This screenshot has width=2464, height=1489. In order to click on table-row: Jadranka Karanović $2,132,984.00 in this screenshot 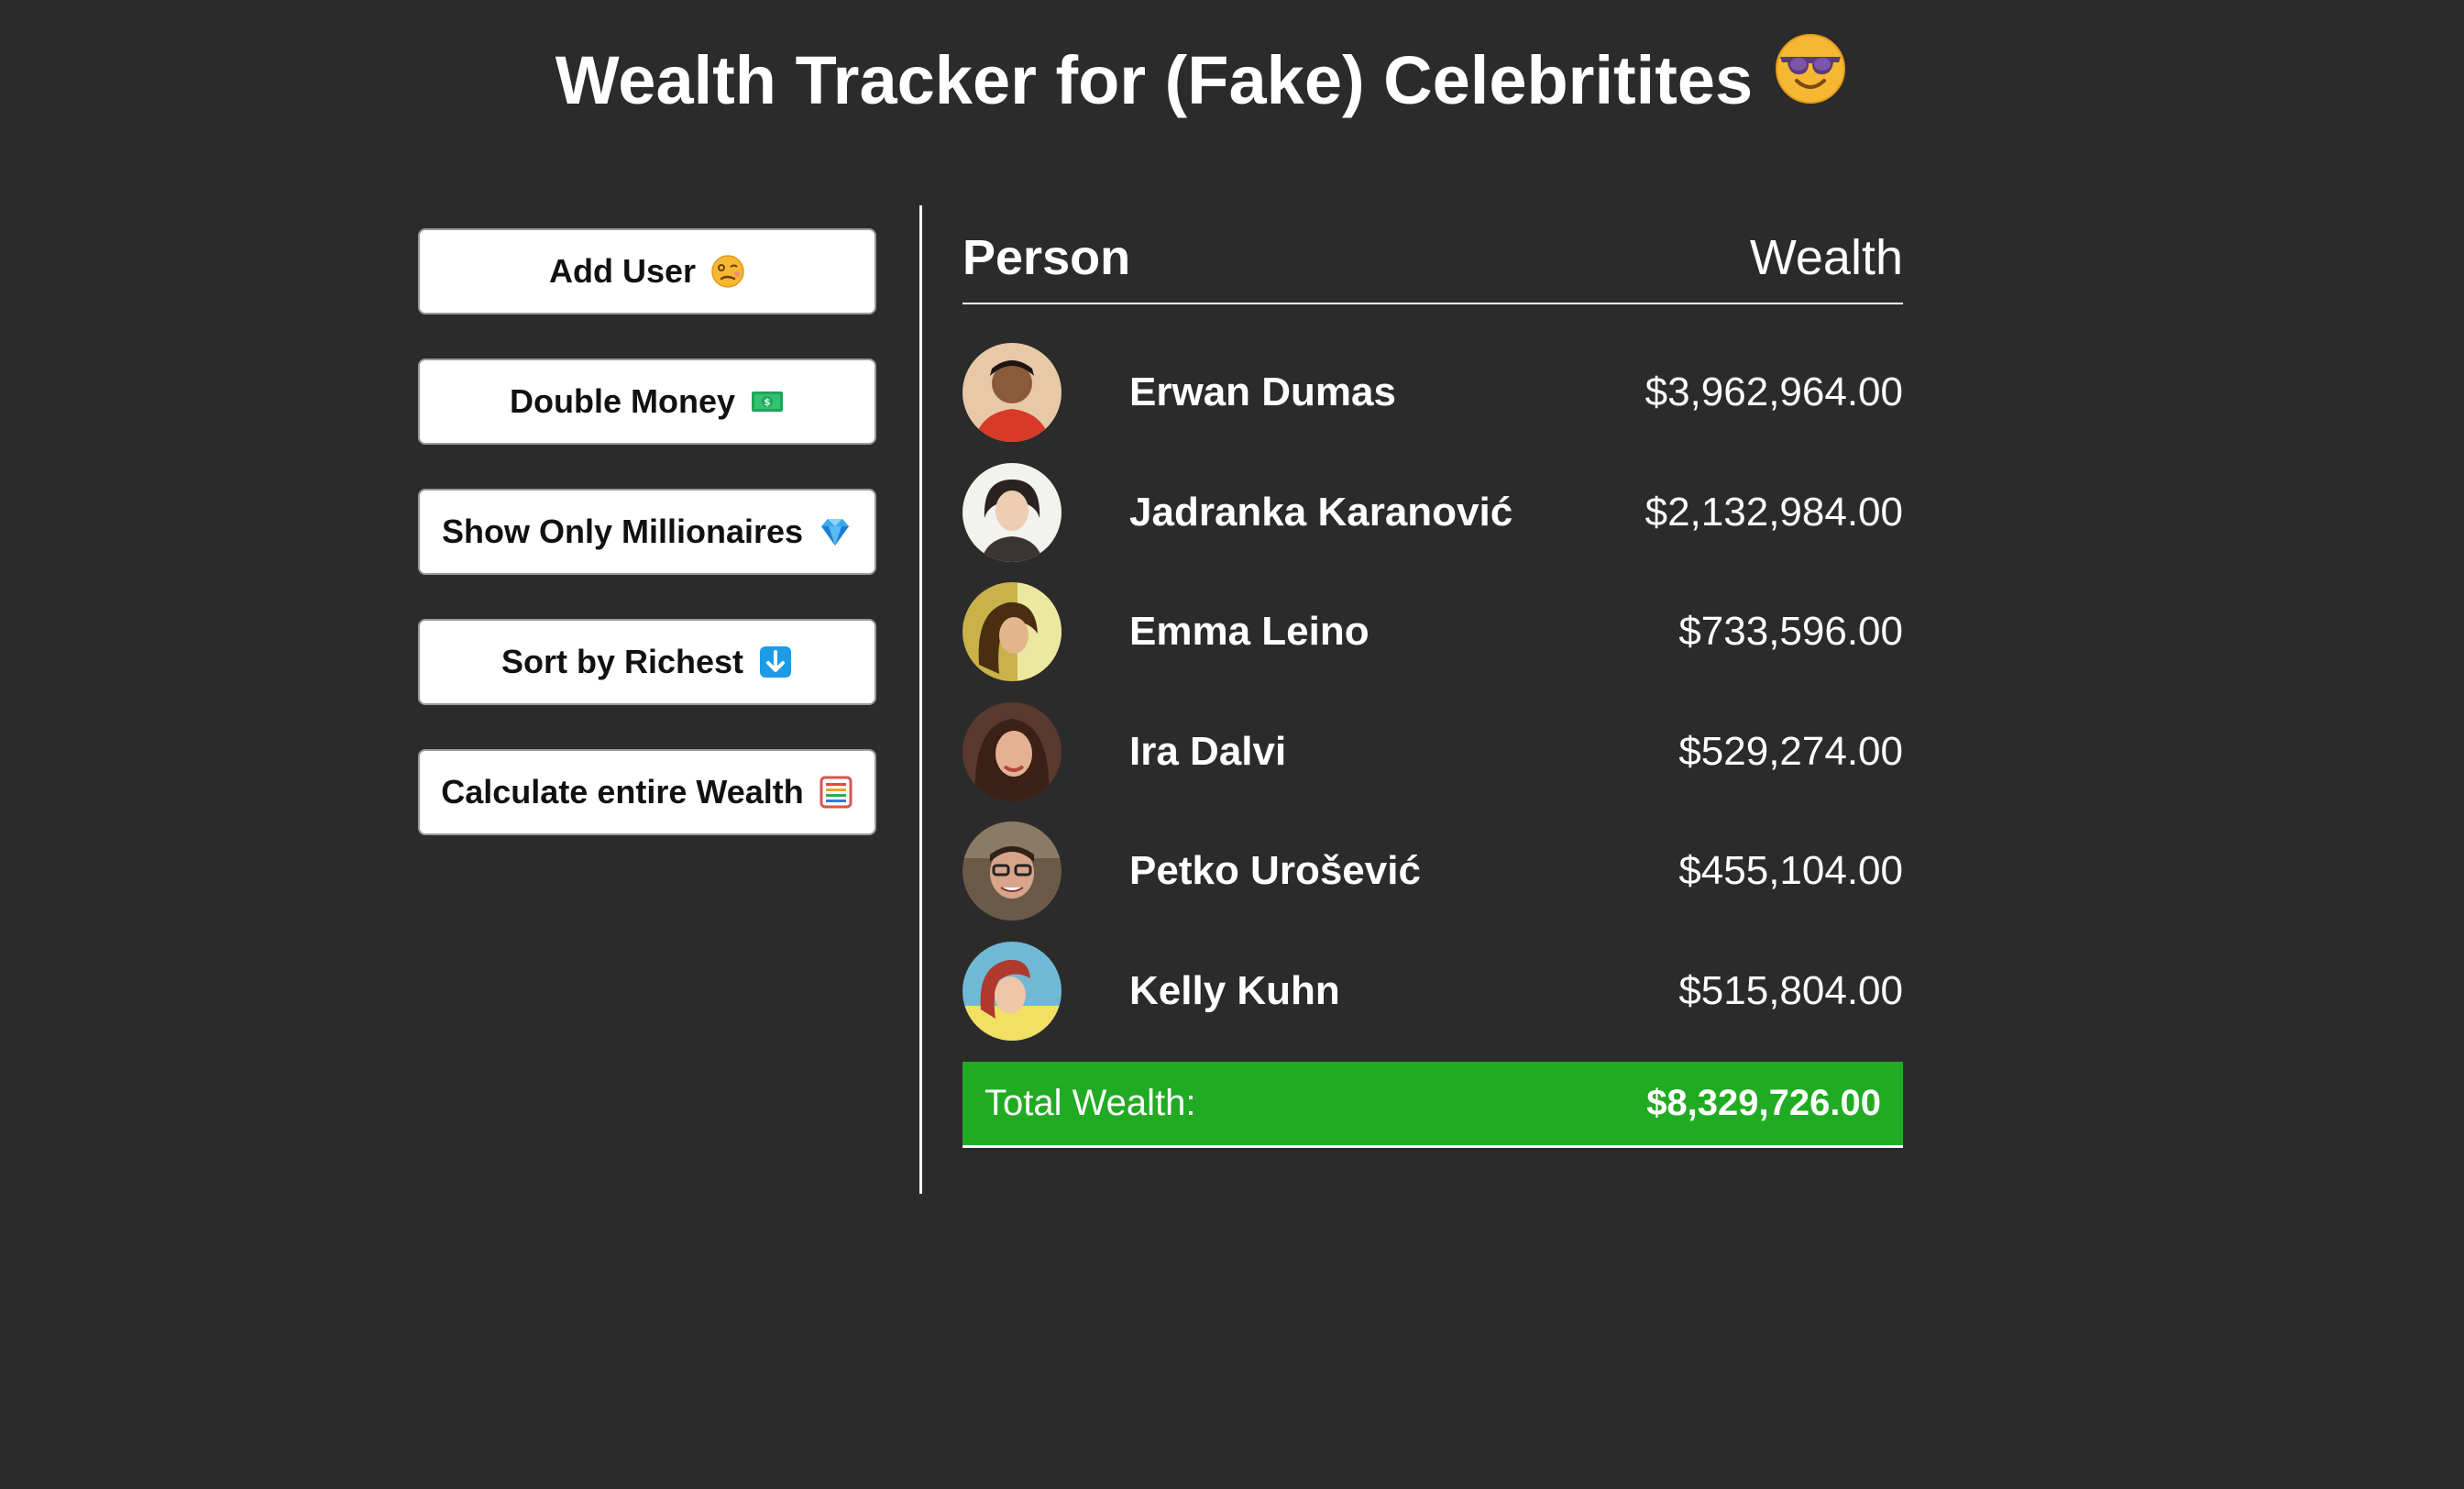, I will do `click(1432, 512)`.